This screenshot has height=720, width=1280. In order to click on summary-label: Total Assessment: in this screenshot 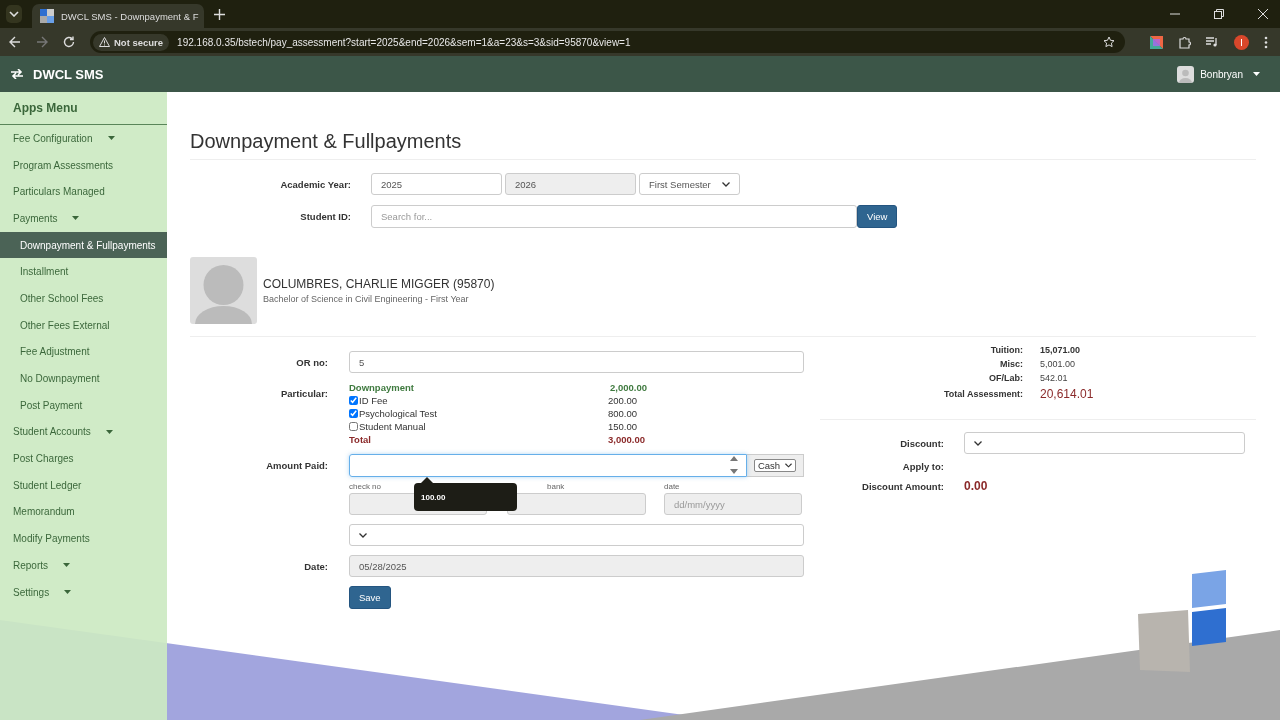, I will do `click(982, 394)`.